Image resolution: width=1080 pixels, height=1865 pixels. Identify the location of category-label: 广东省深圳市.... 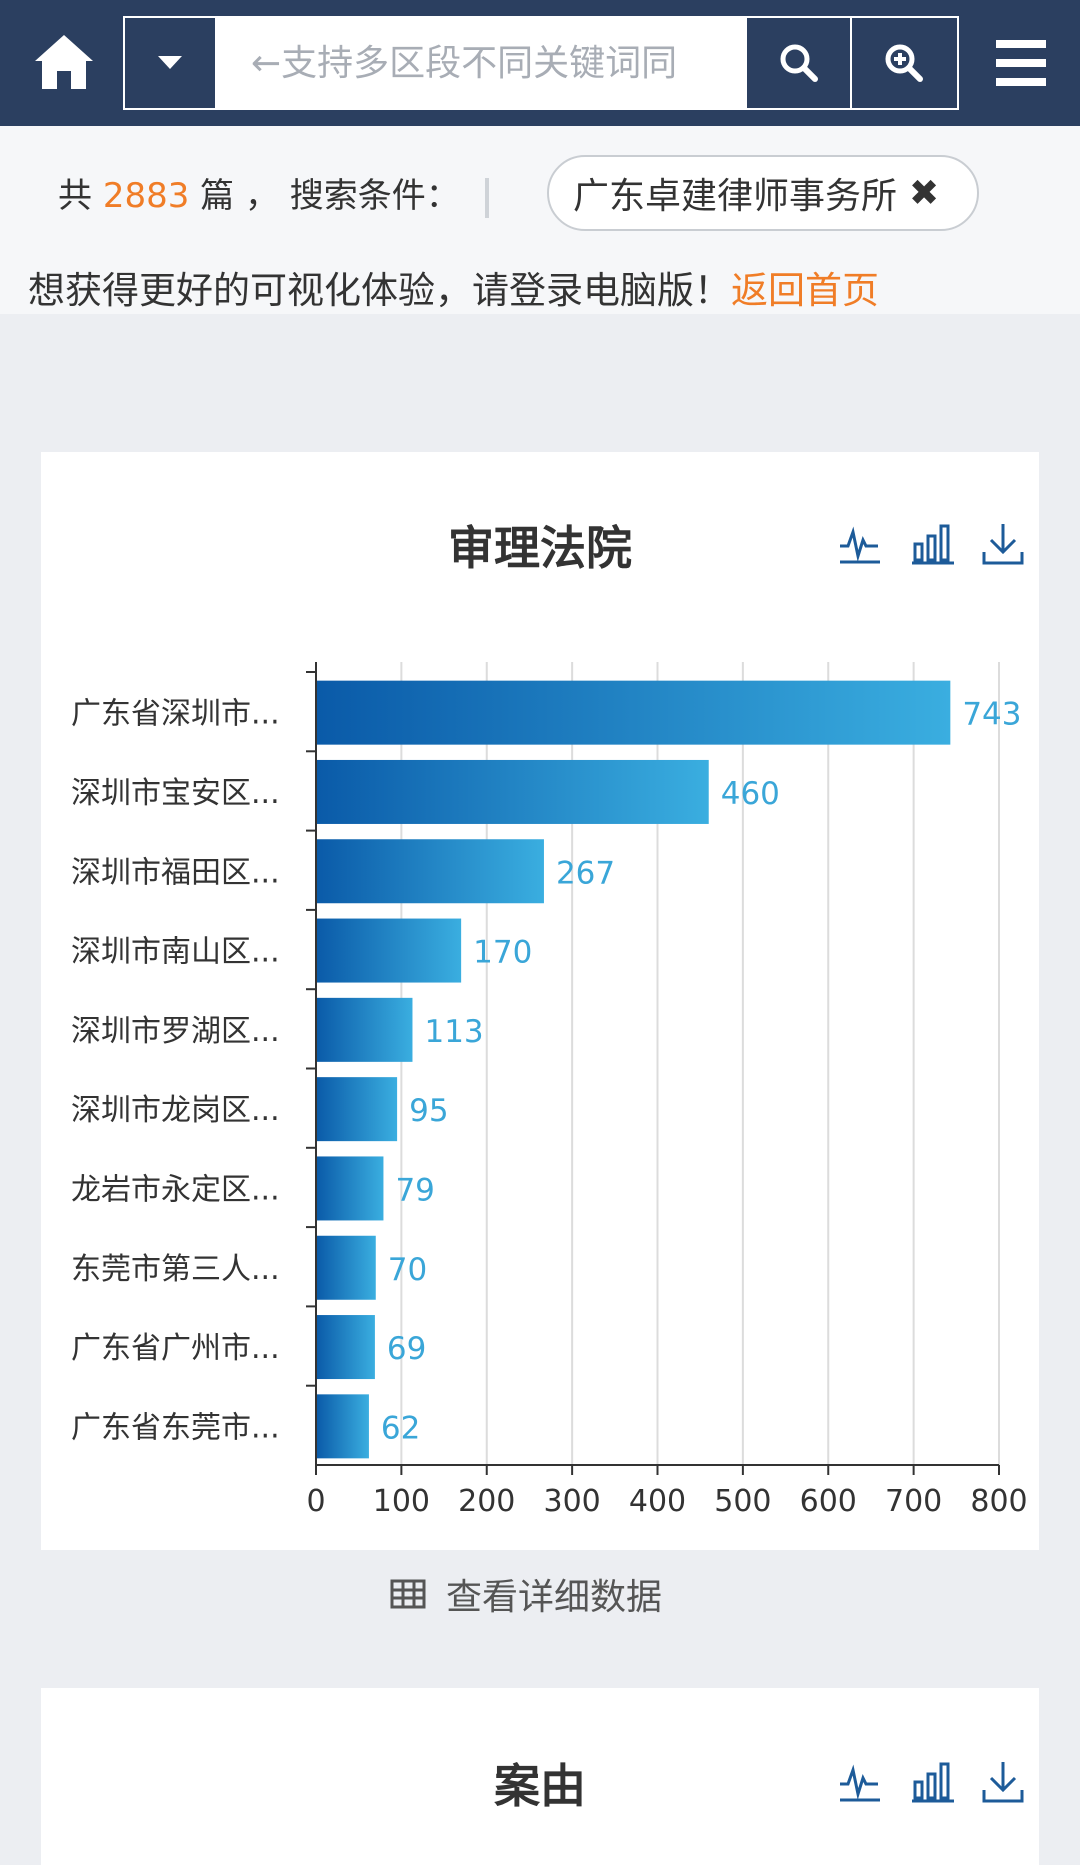
(175, 714).